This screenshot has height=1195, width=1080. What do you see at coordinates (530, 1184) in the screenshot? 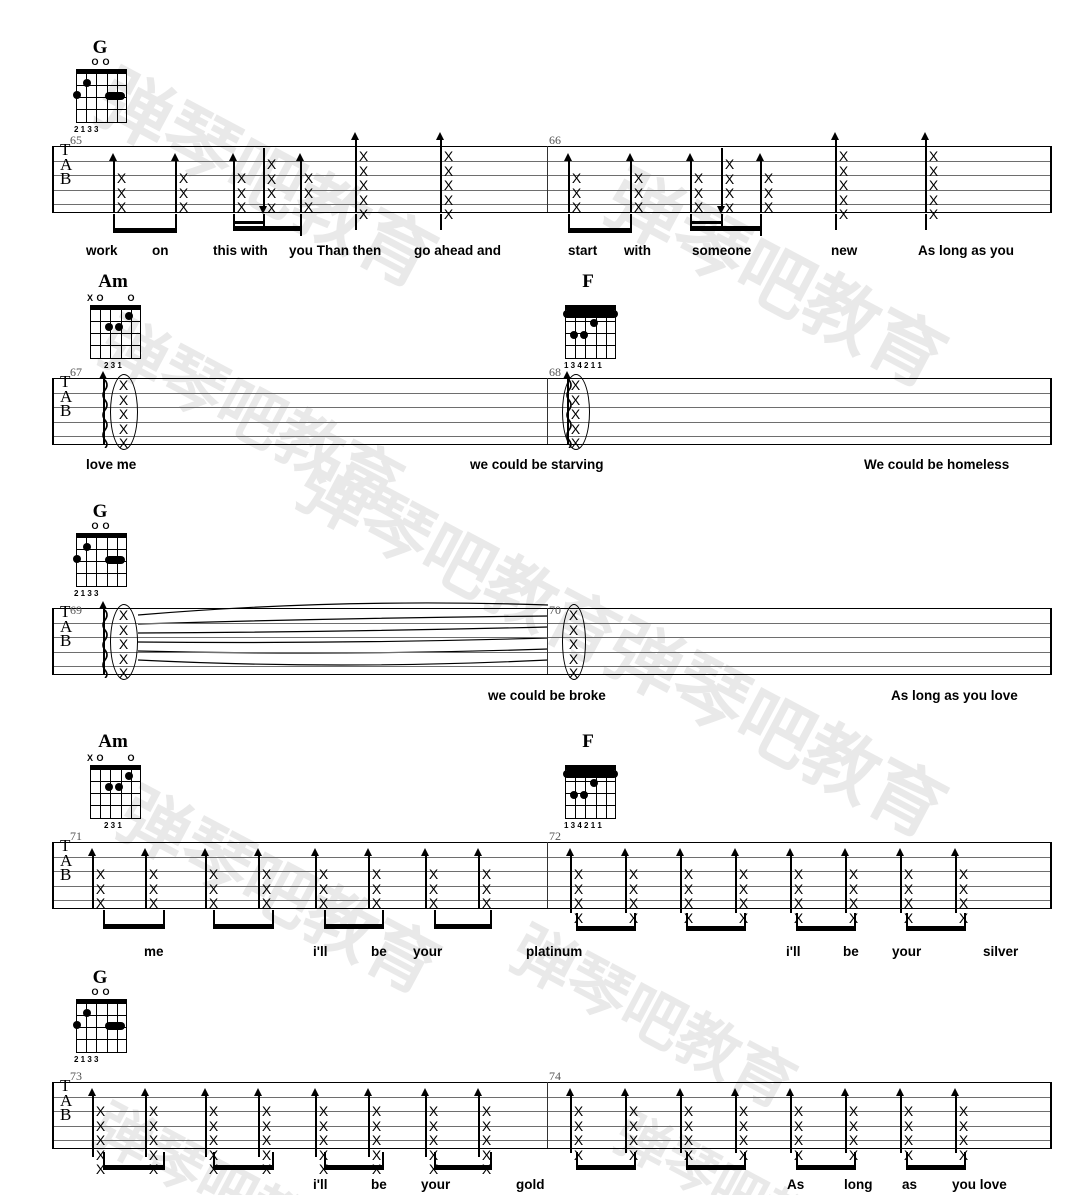
I see `lyric: gold` at bounding box center [530, 1184].